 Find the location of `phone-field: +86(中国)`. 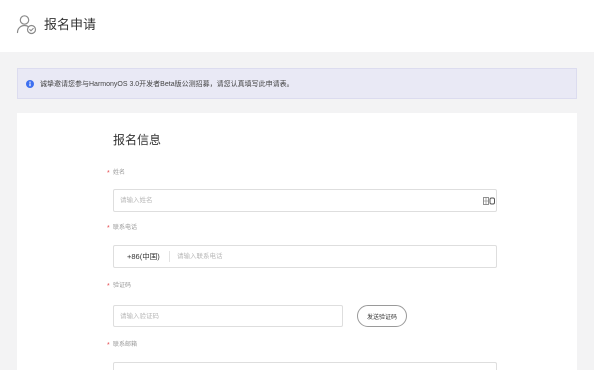

phone-field: +86(中国) is located at coordinates (305, 256).